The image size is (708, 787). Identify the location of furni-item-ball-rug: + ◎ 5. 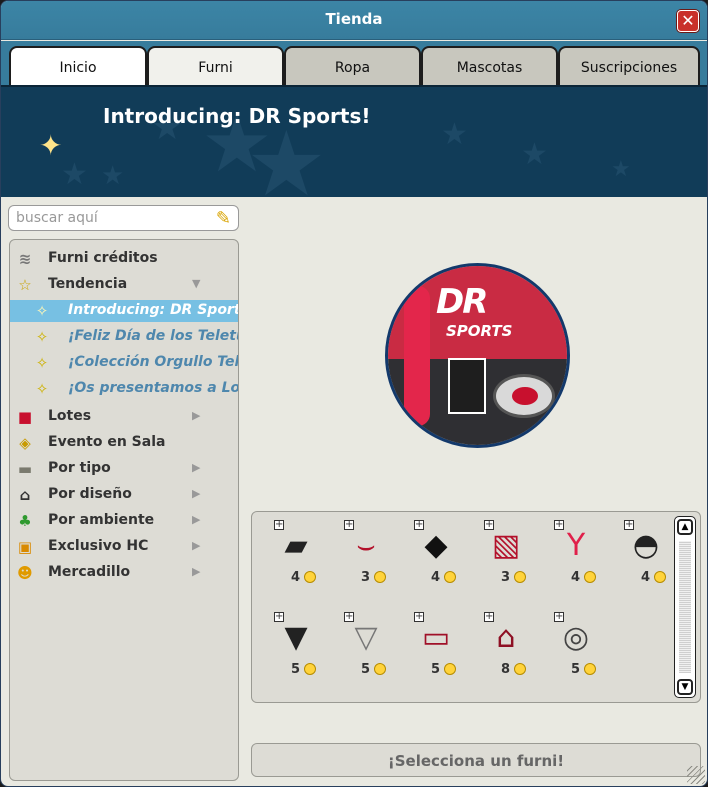
(571, 651).